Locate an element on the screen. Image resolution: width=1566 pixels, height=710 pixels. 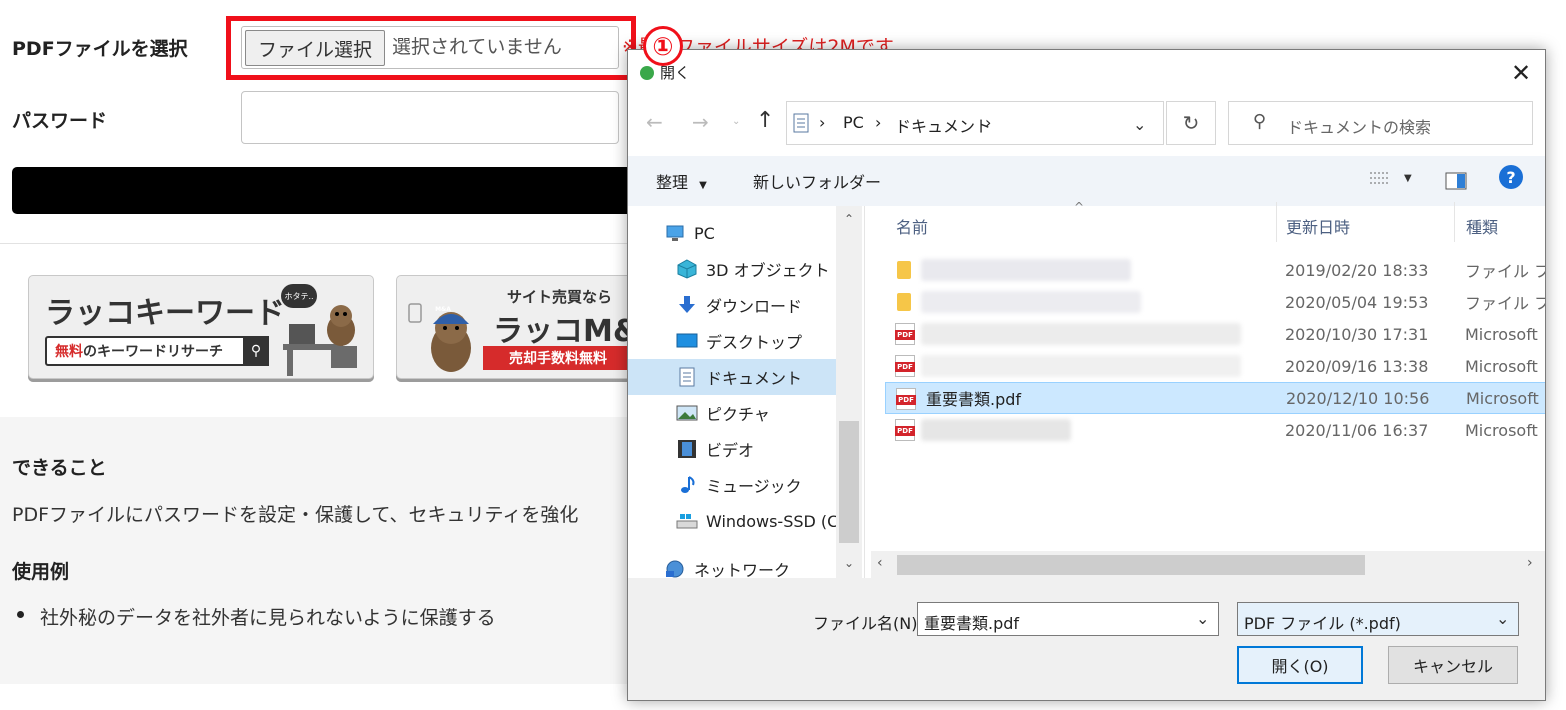
file-date: 2019/02/20 18:33 is located at coordinates (1357, 270).